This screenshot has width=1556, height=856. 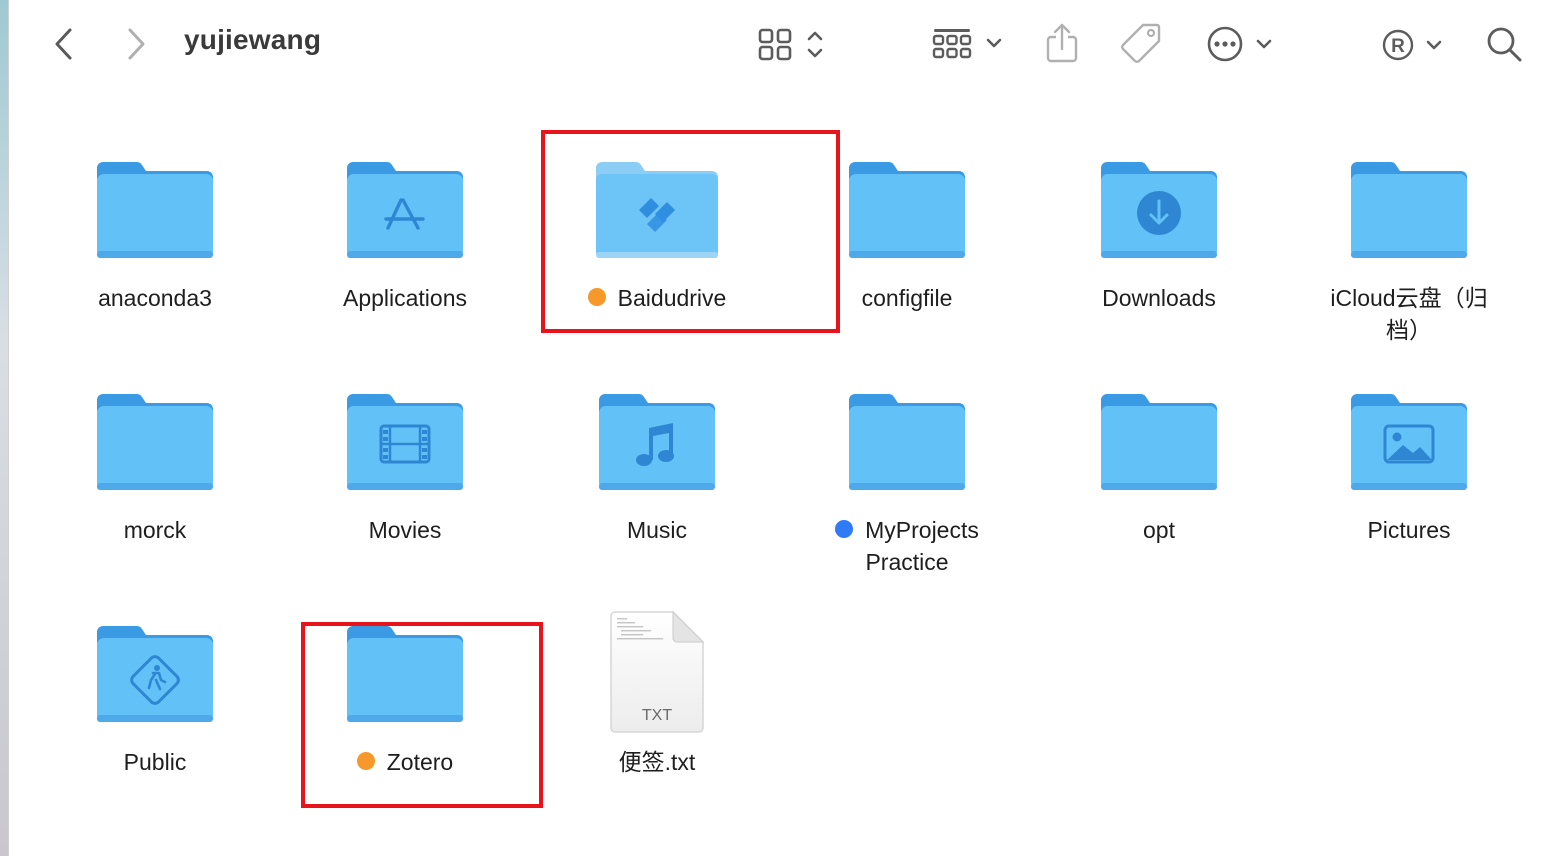 I want to click on item-label: Applications, so click(x=405, y=298).